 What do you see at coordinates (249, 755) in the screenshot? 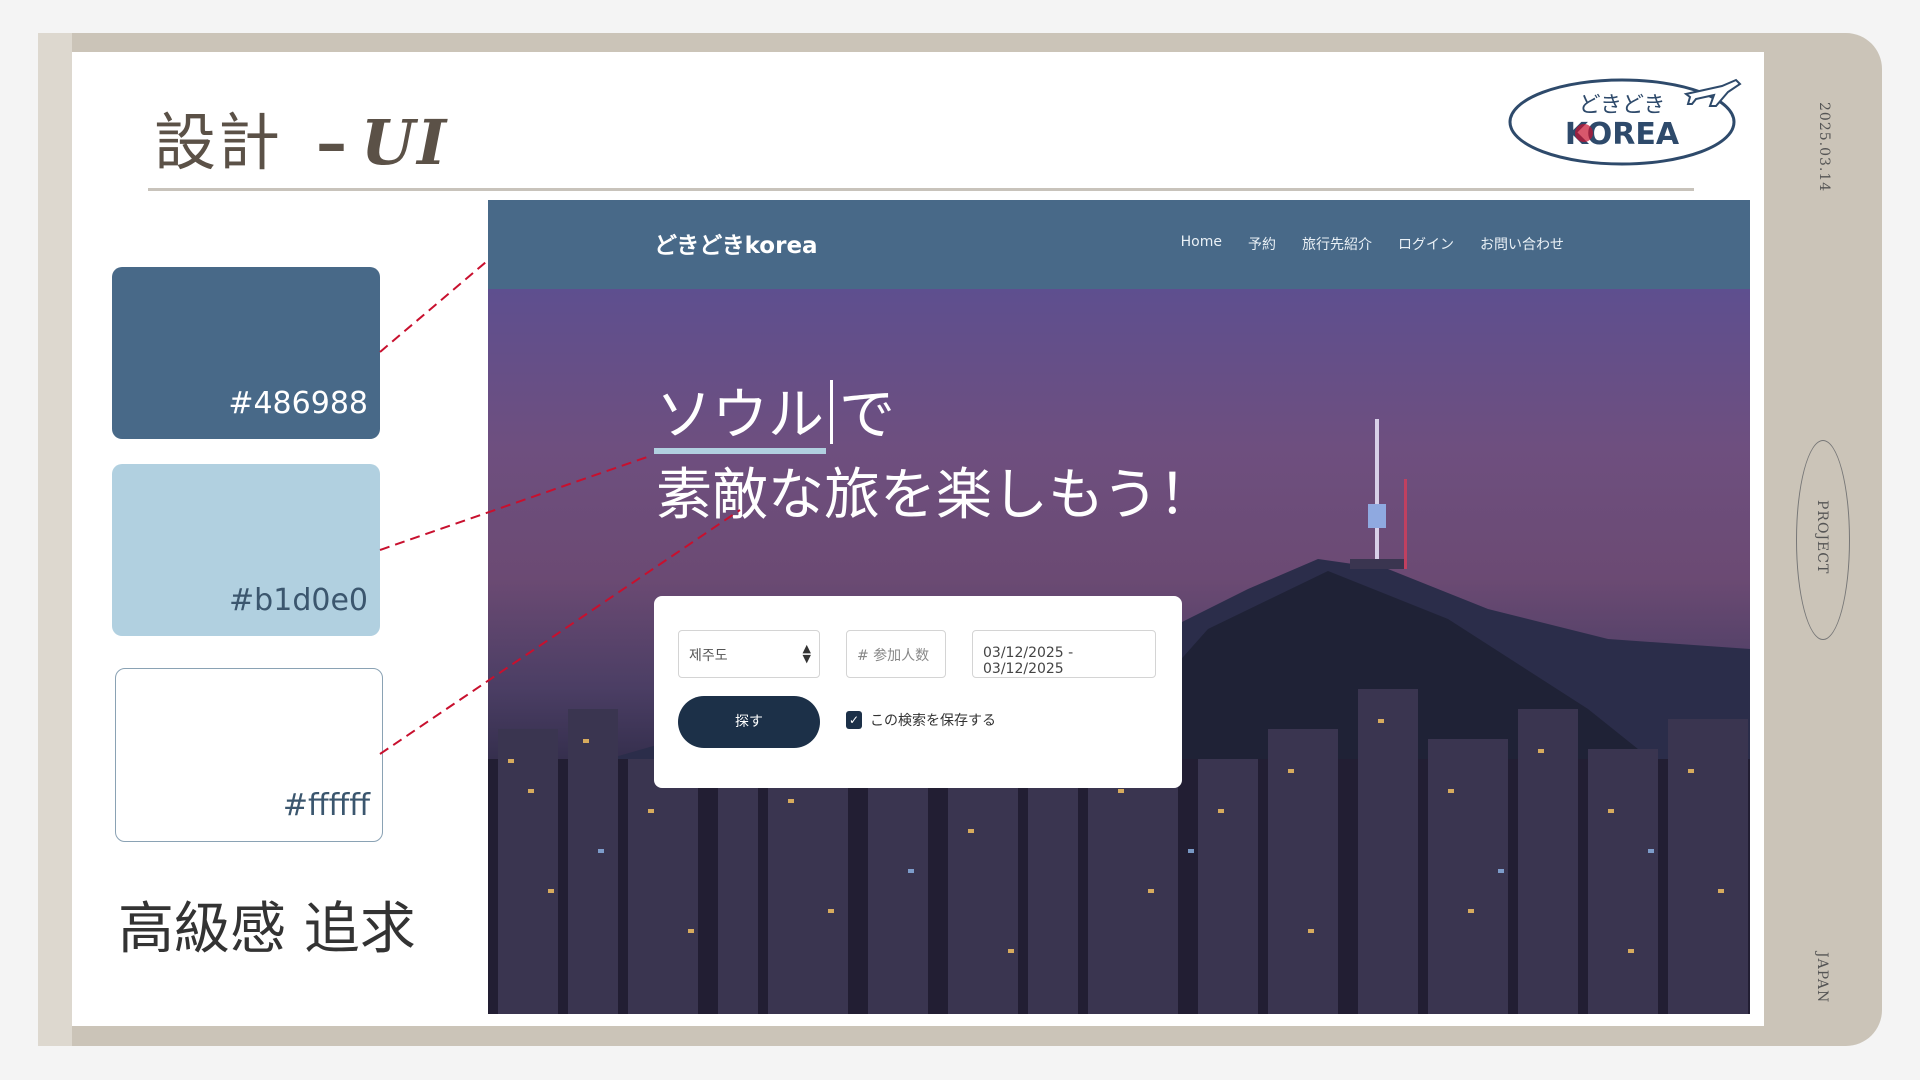
I see `swatch-white: #ffffff` at bounding box center [249, 755].